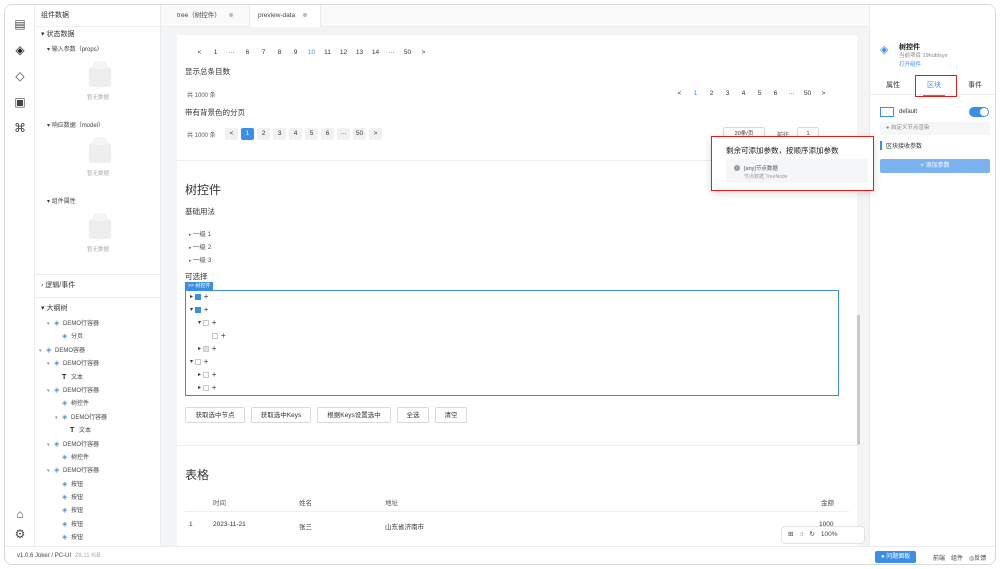  Describe the element at coordinates (910, 64) in the screenshot. I see `open-component-link: 打开组件` at that location.